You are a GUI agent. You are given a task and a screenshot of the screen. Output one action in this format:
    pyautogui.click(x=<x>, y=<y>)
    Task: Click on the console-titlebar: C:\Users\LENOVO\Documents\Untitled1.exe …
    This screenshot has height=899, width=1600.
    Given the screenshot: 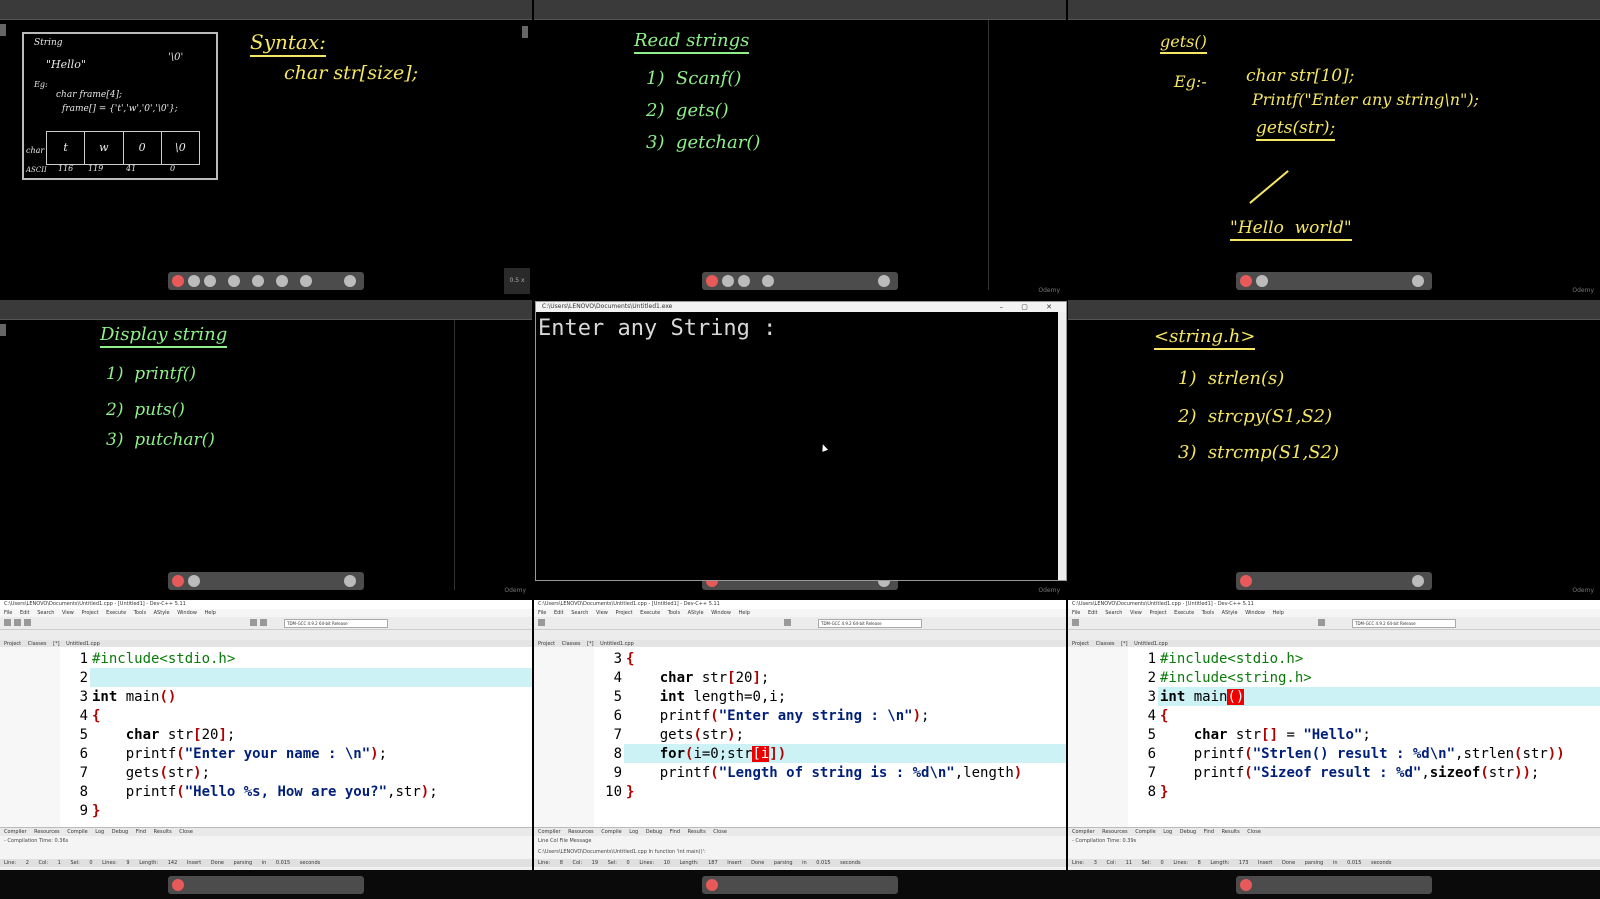 What is the action you would take?
    pyautogui.click(x=801, y=307)
    